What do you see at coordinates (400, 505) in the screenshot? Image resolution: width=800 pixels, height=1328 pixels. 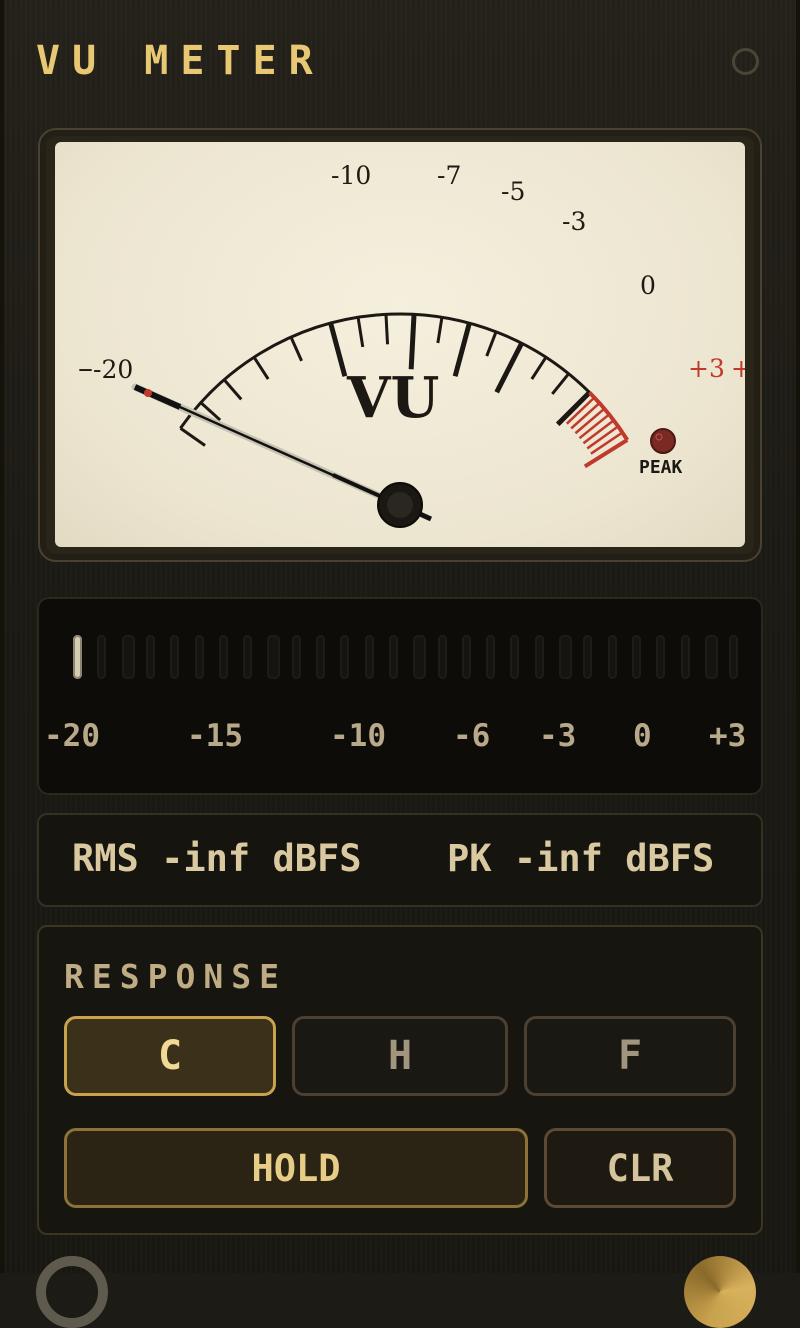 I see `needle-pivot-cap` at bounding box center [400, 505].